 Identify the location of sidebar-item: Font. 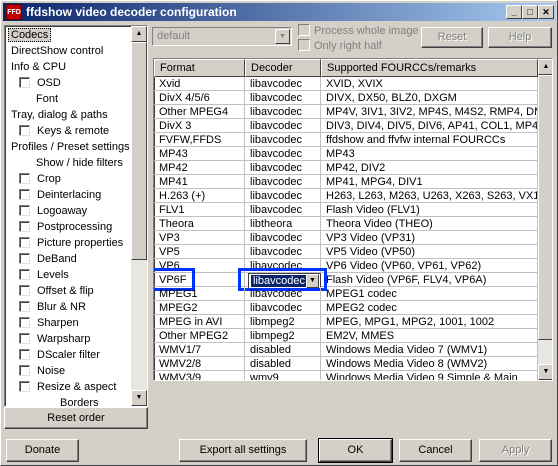
(69, 99).